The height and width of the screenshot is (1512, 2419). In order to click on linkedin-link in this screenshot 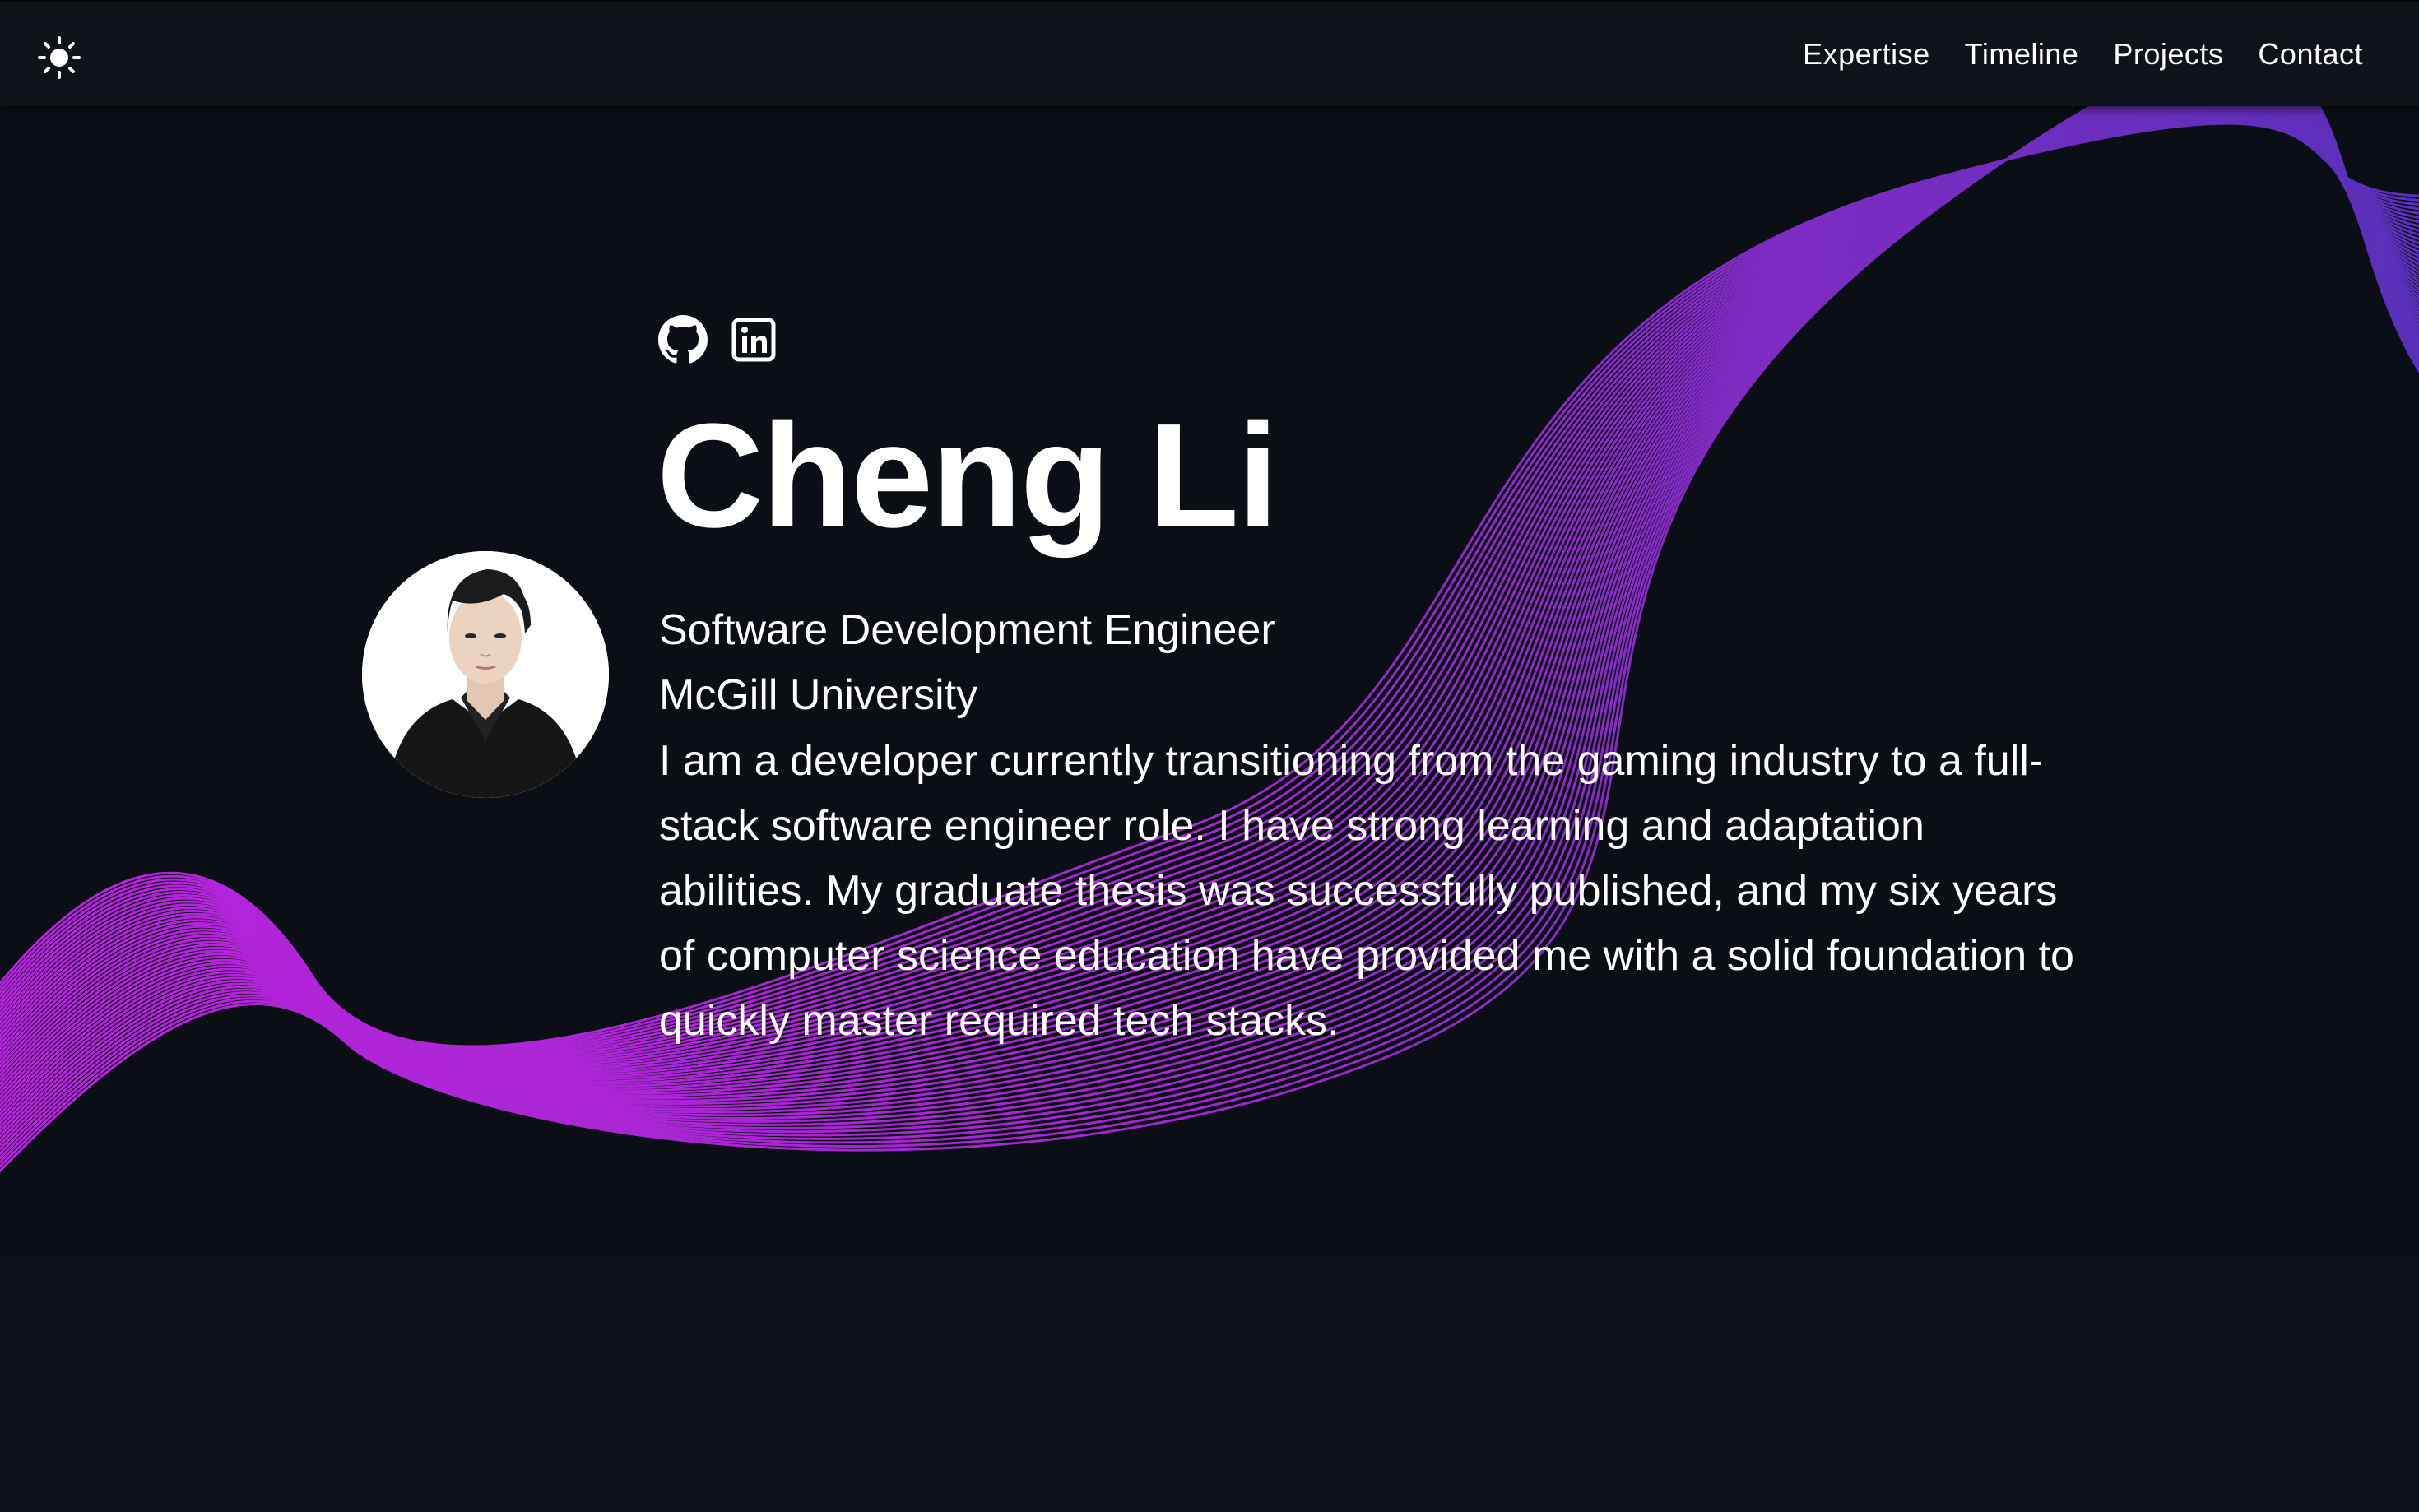, I will do `click(753, 339)`.